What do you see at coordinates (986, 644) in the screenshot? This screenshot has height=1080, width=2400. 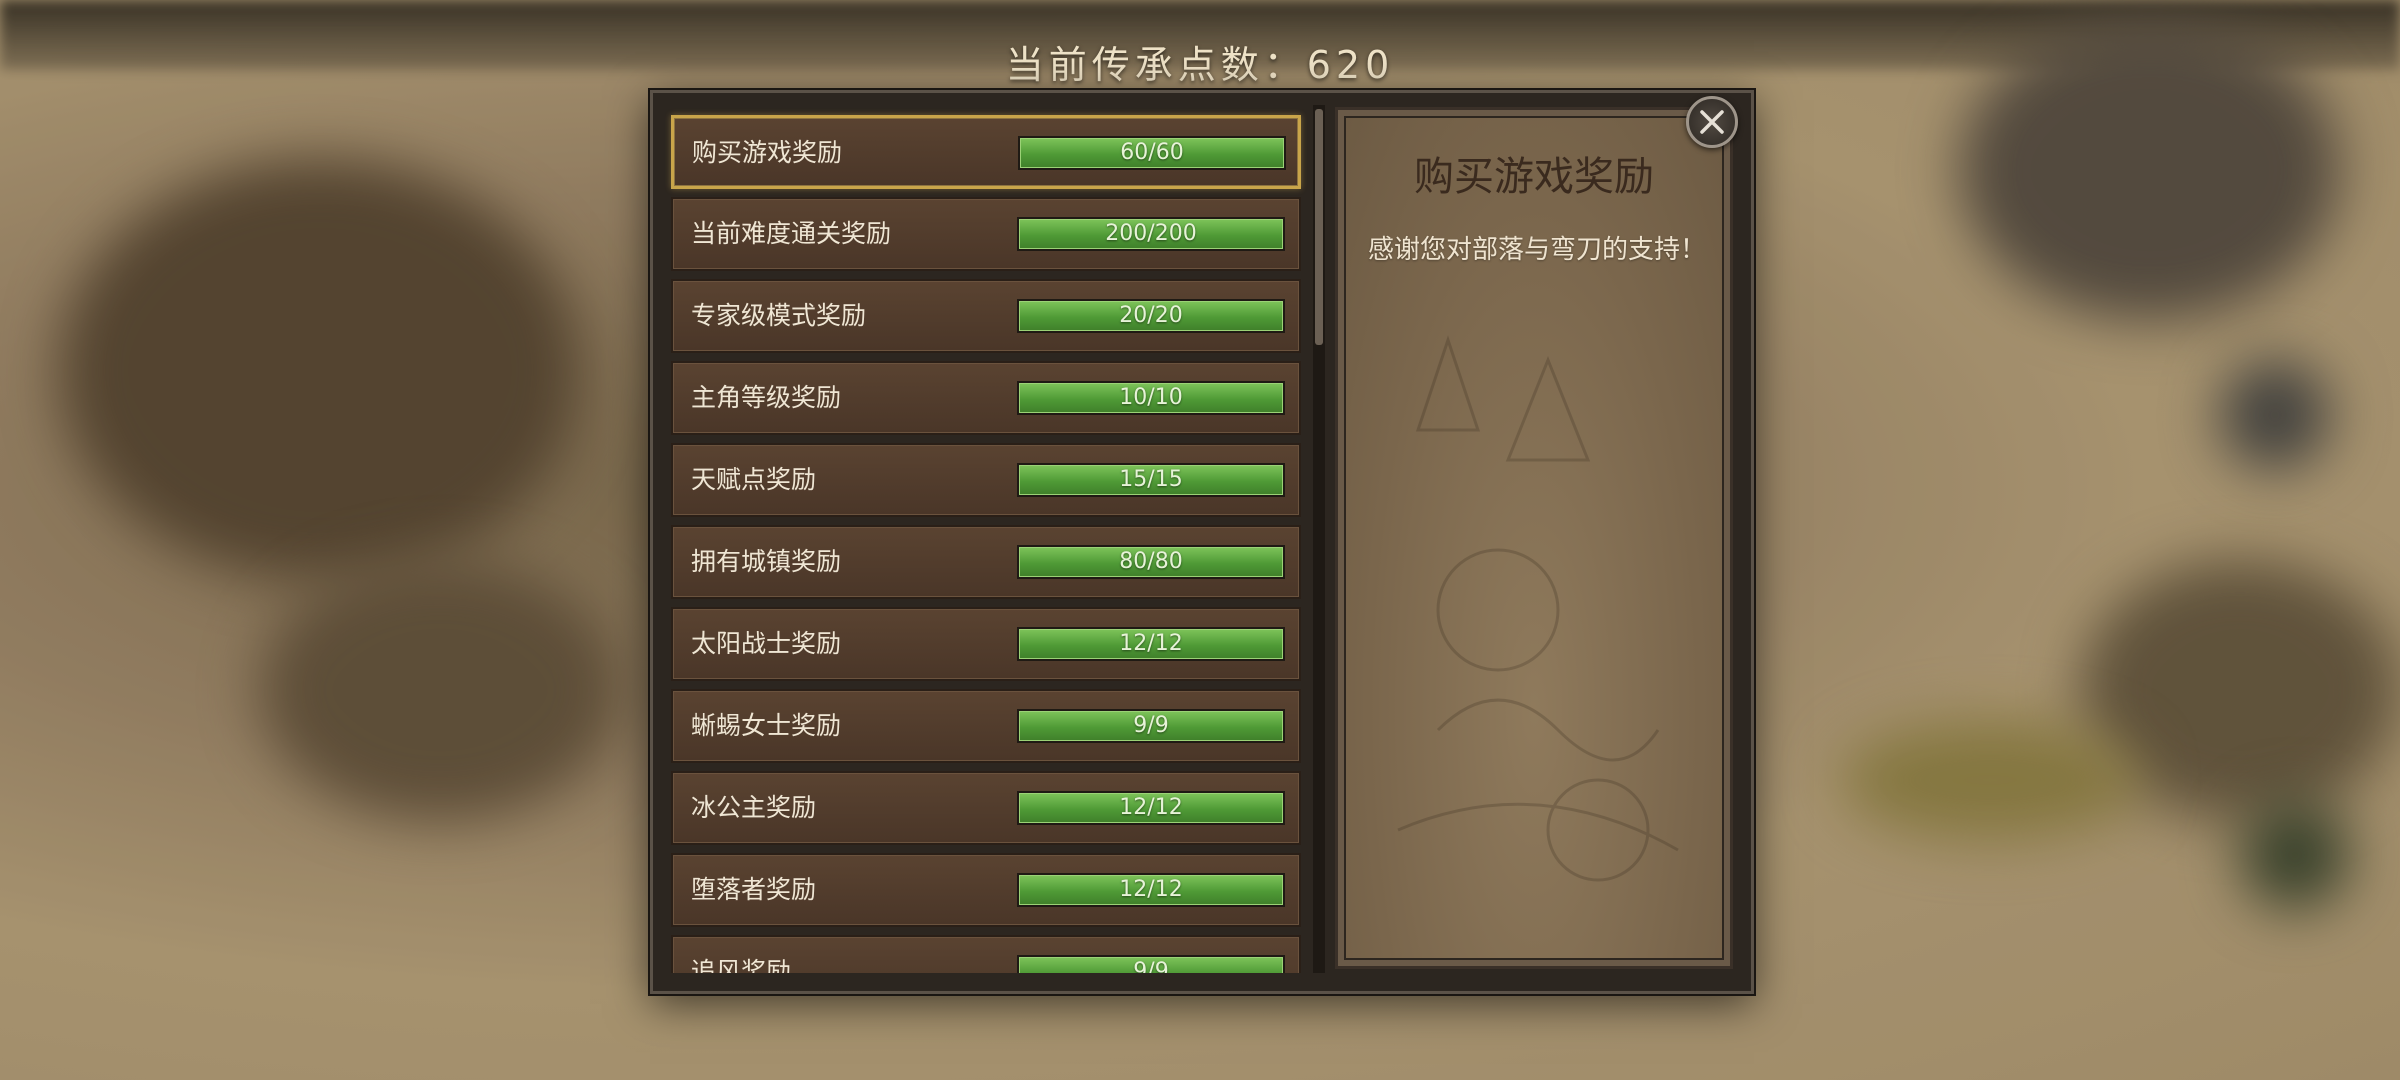 I see `reward-row-sun-warrior: 太阳战士奖励 12/12` at bounding box center [986, 644].